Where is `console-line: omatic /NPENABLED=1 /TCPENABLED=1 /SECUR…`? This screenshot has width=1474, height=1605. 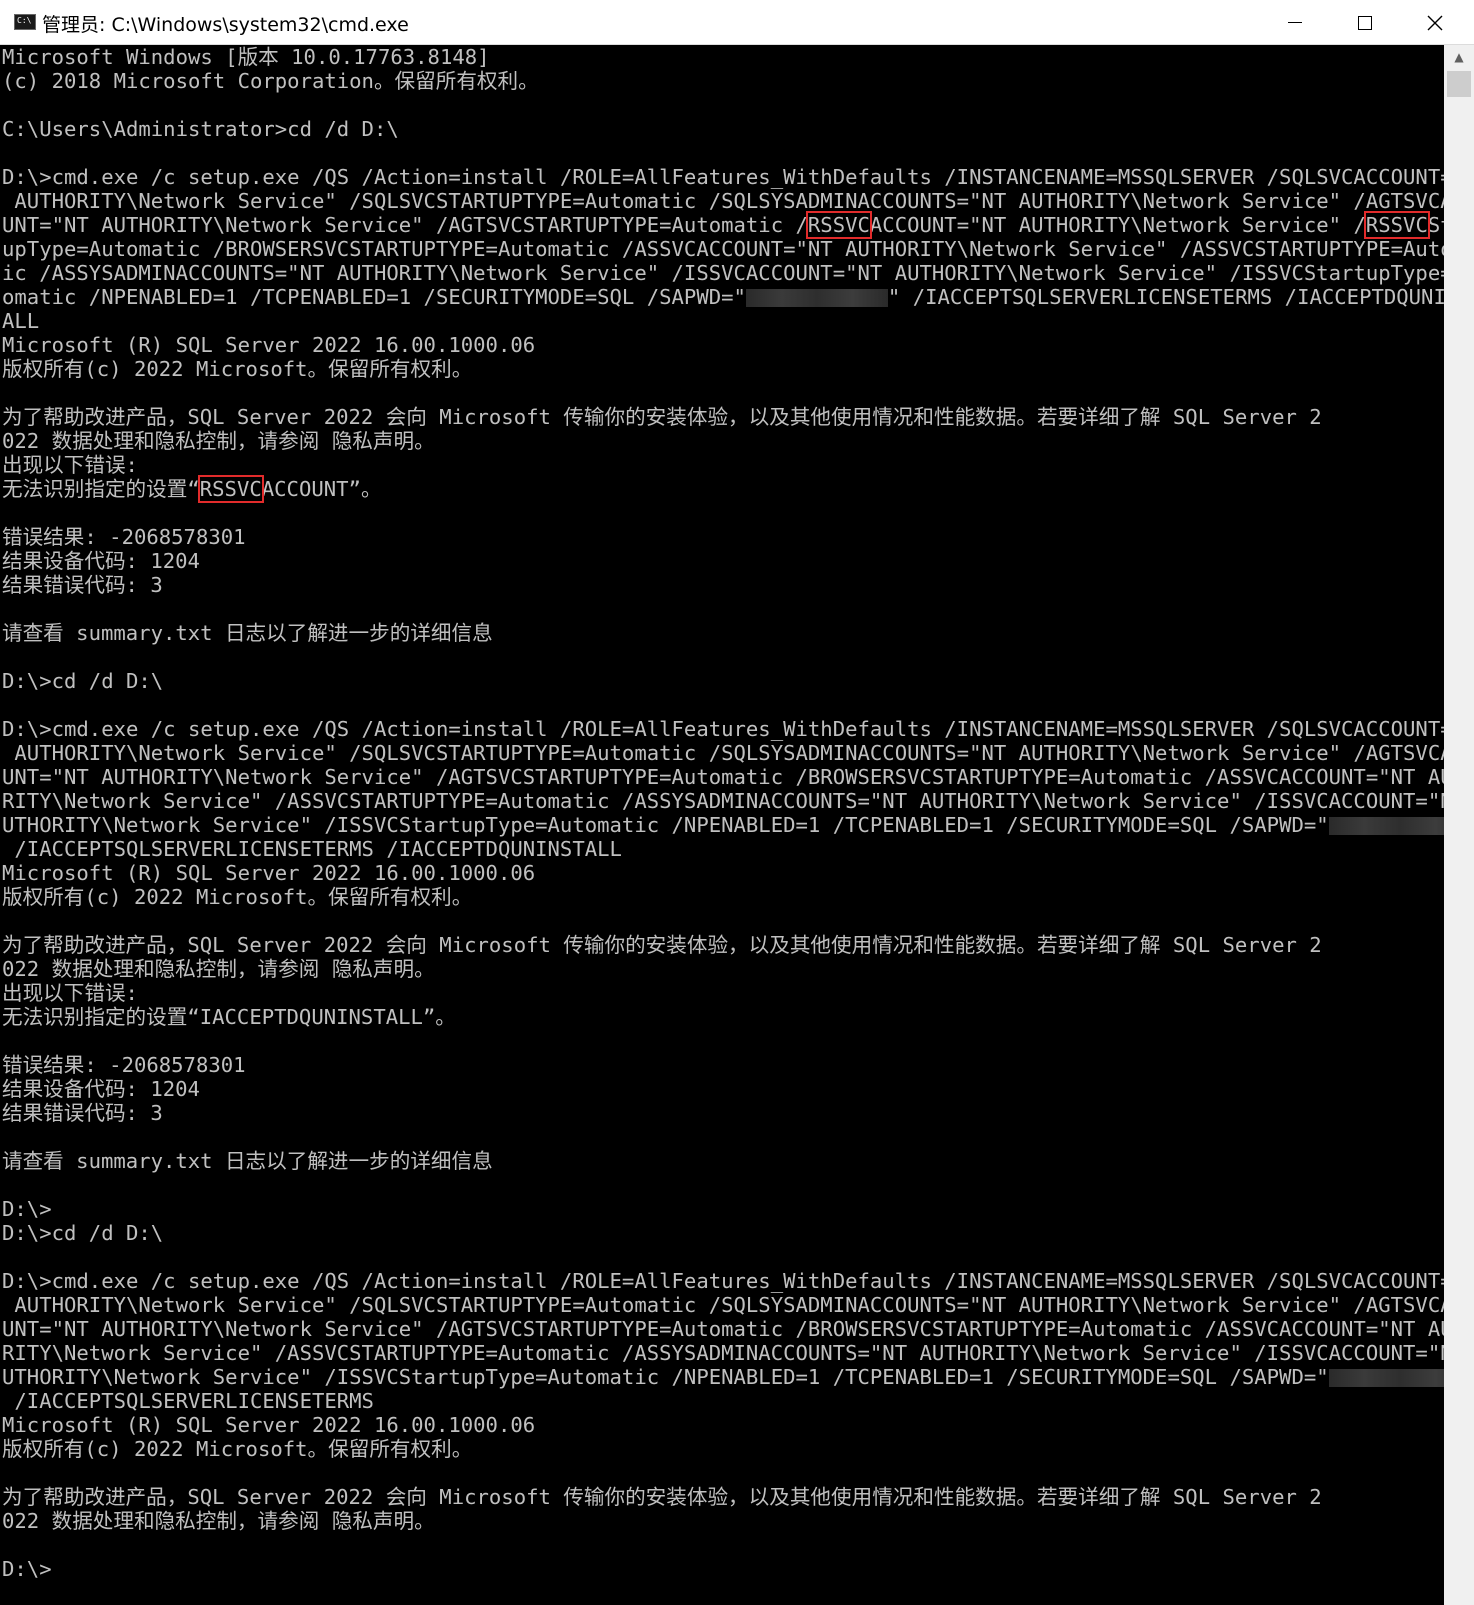
console-line: omatic /NPENABLED=1 /TCPENABLED=1 /SECUR… is located at coordinates (723, 297).